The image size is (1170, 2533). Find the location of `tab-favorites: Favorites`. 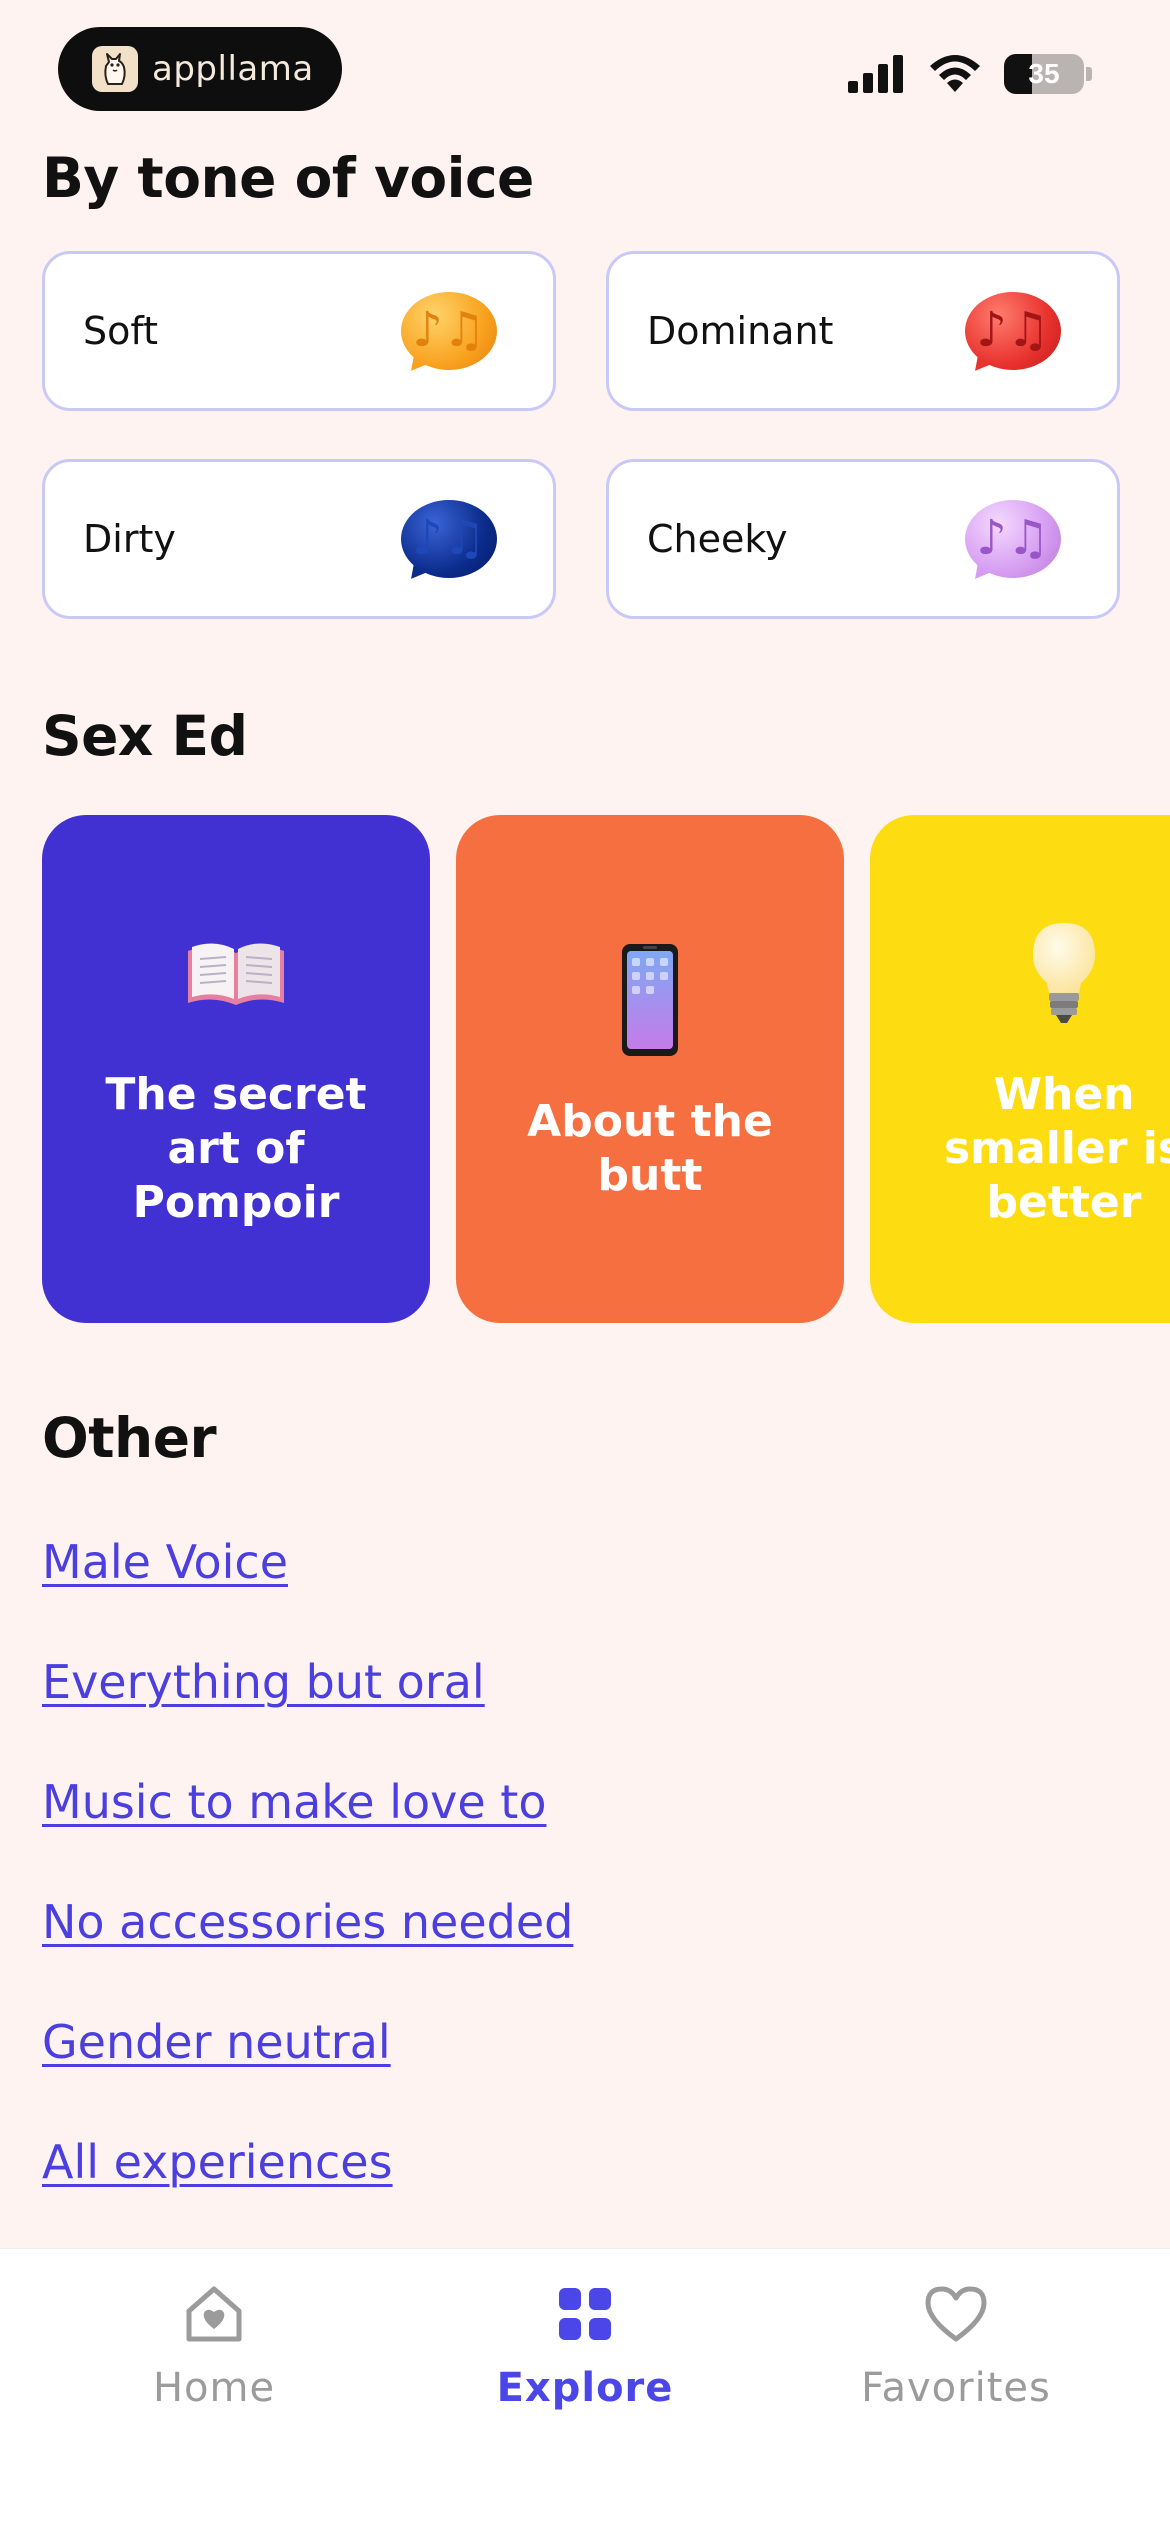

tab-favorites: Favorites is located at coordinates (956, 2345).